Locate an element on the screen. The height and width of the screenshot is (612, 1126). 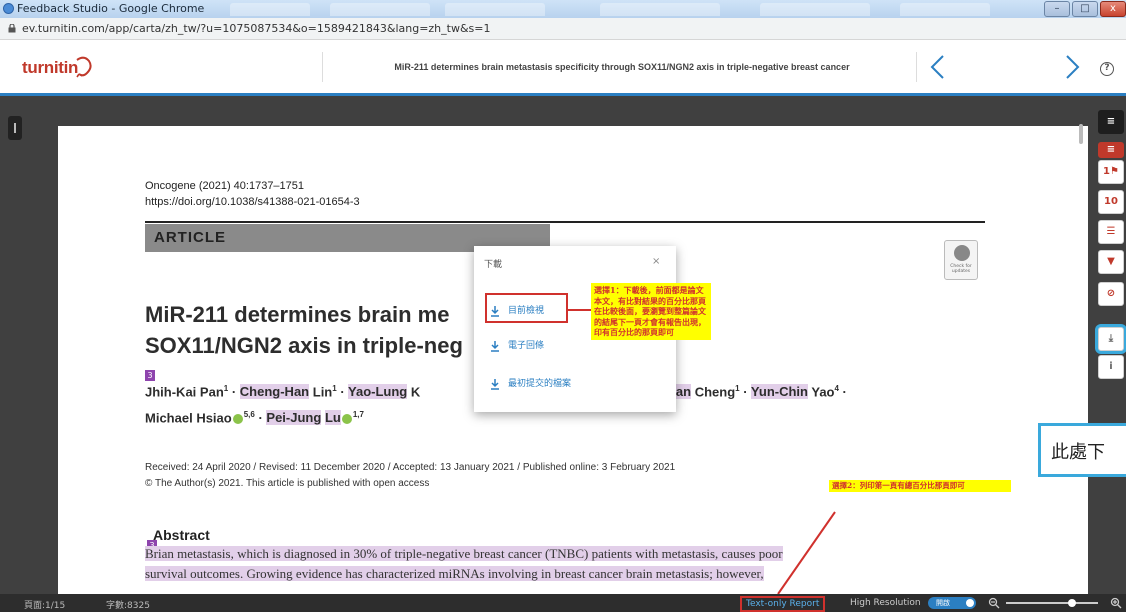
crossmark-icon is located at coordinates (962, 253).